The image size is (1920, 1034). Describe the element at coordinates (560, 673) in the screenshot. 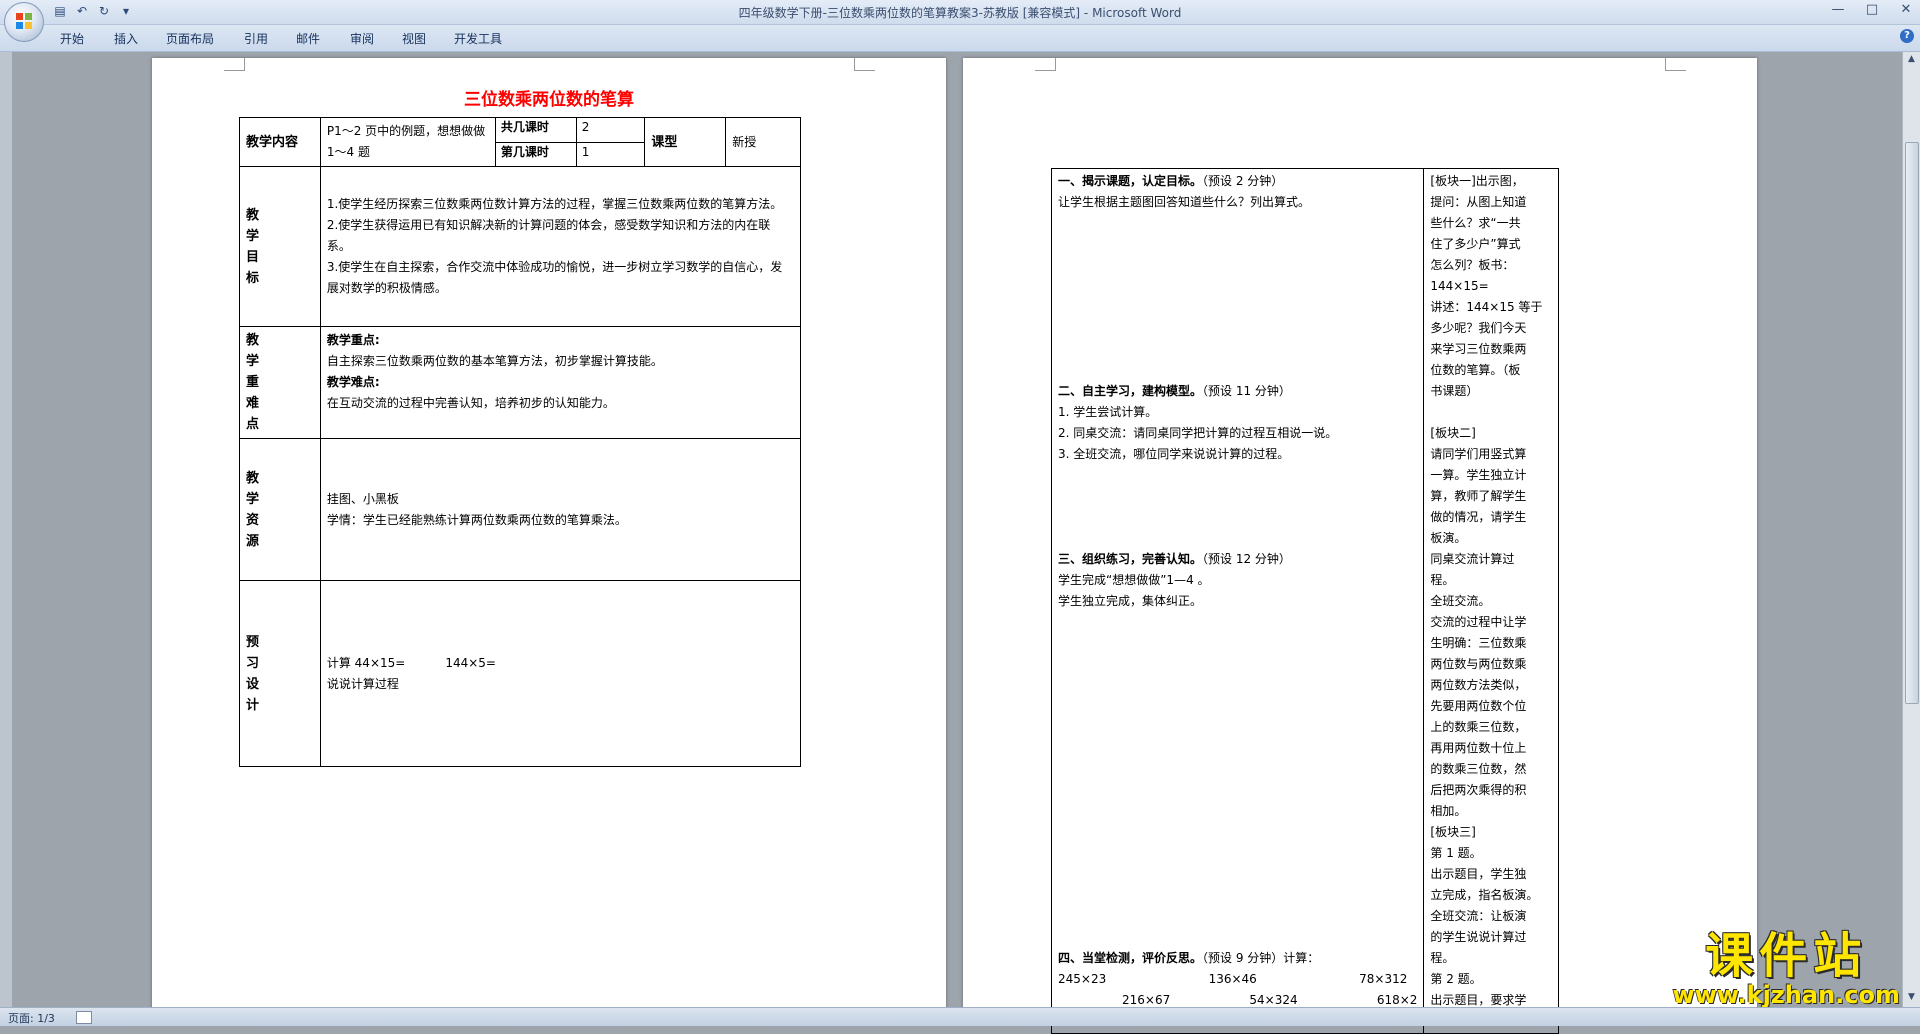

I see `preview-content: 计算 44×15= 144×5= 说说计算过程` at that location.